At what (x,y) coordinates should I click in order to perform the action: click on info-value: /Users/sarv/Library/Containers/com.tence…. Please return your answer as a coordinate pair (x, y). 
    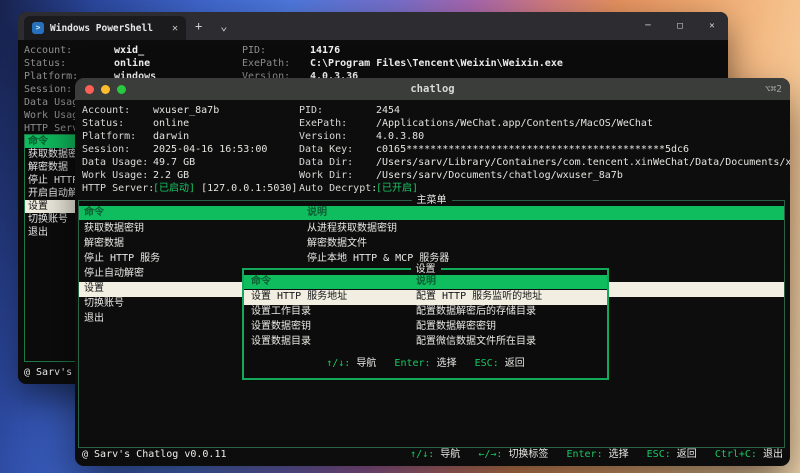
    Looking at the image, I should click on (583, 162).